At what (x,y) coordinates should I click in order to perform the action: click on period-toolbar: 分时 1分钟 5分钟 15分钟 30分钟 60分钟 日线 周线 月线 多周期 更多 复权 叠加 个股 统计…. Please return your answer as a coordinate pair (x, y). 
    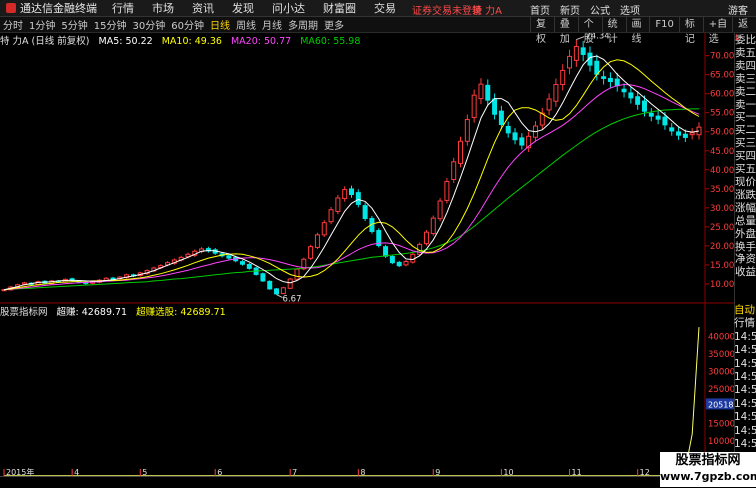
    Looking at the image, I should click on (378, 31).